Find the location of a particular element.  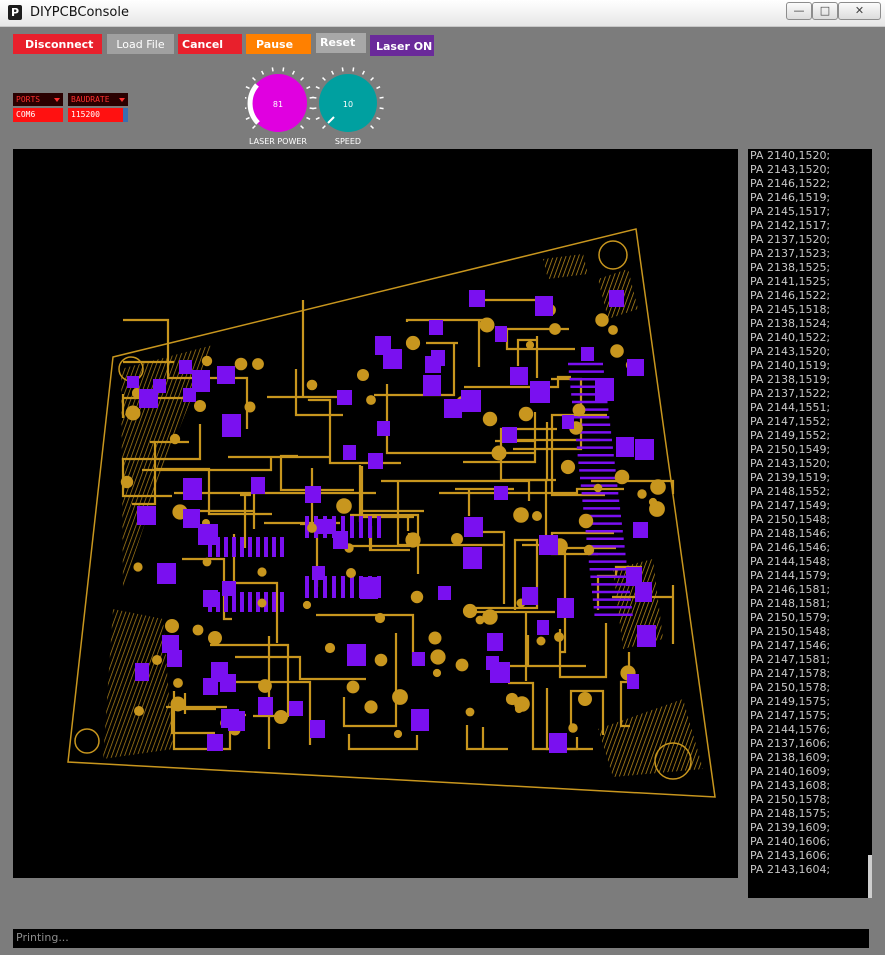

console-line: PA 2143,1606; is located at coordinates (790, 855).